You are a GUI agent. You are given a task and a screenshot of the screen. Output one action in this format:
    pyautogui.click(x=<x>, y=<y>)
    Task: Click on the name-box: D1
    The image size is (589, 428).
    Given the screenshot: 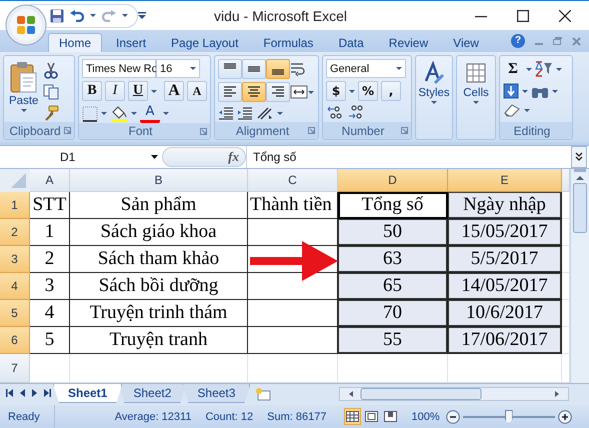 What is the action you would take?
    pyautogui.click(x=79, y=157)
    